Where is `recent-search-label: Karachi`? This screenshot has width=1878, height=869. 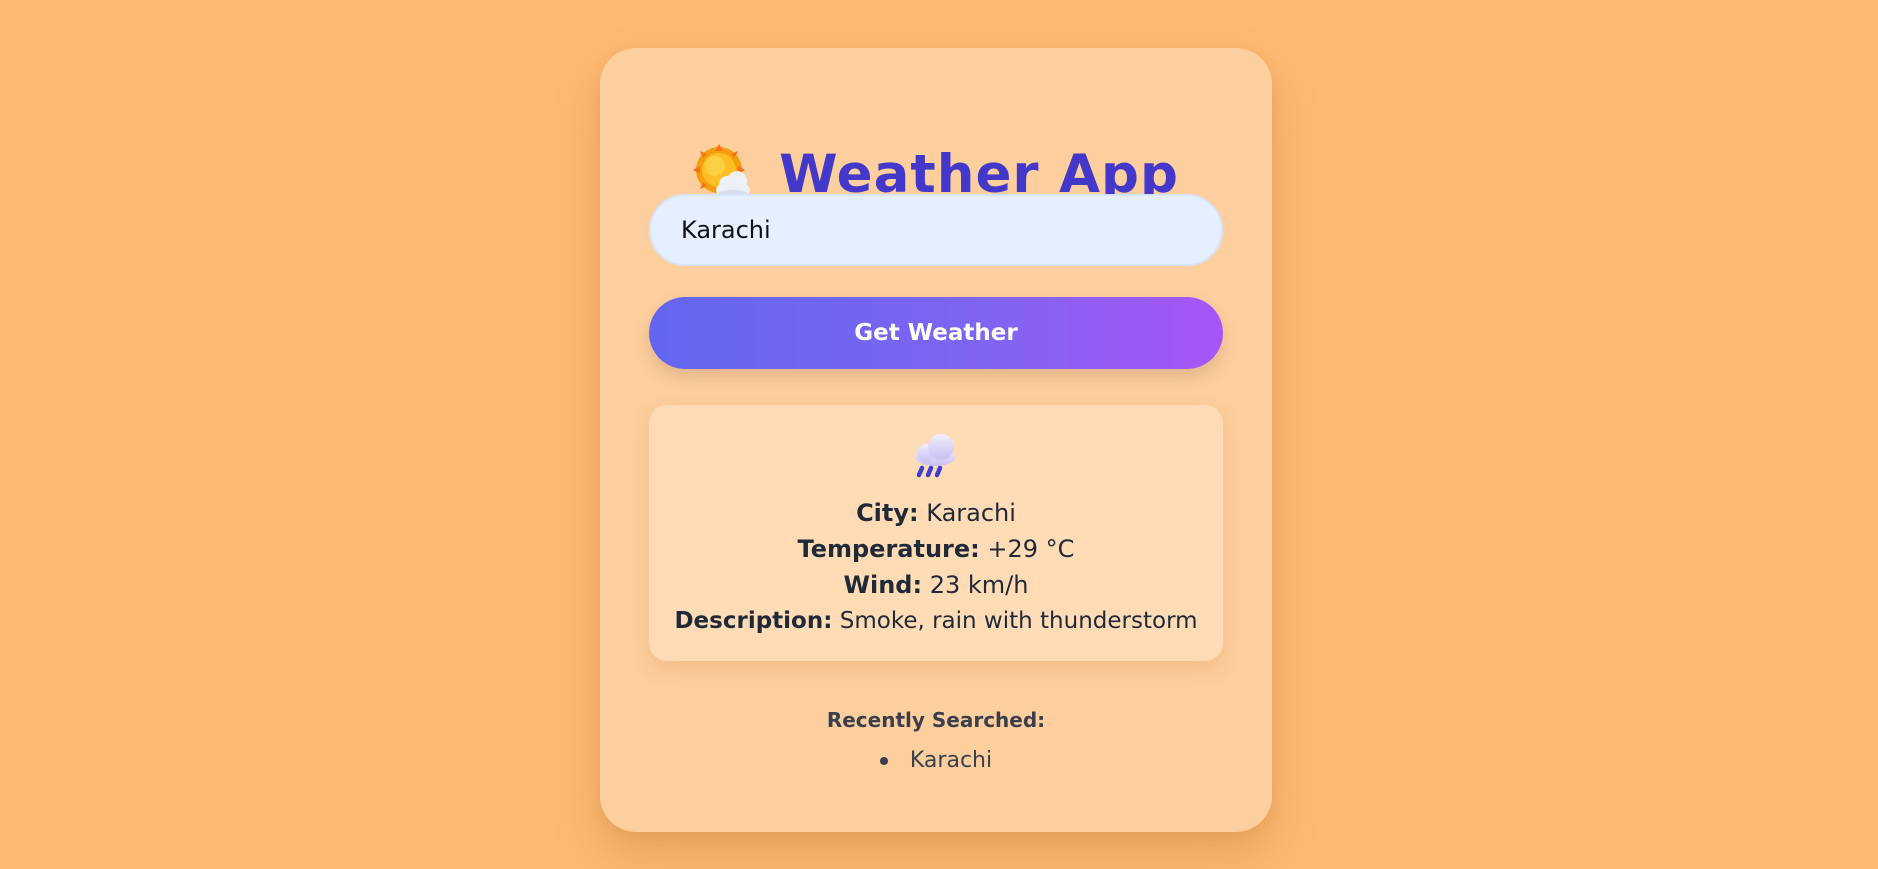
recent-search-label: Karachi is located at coordinates (951, 760).